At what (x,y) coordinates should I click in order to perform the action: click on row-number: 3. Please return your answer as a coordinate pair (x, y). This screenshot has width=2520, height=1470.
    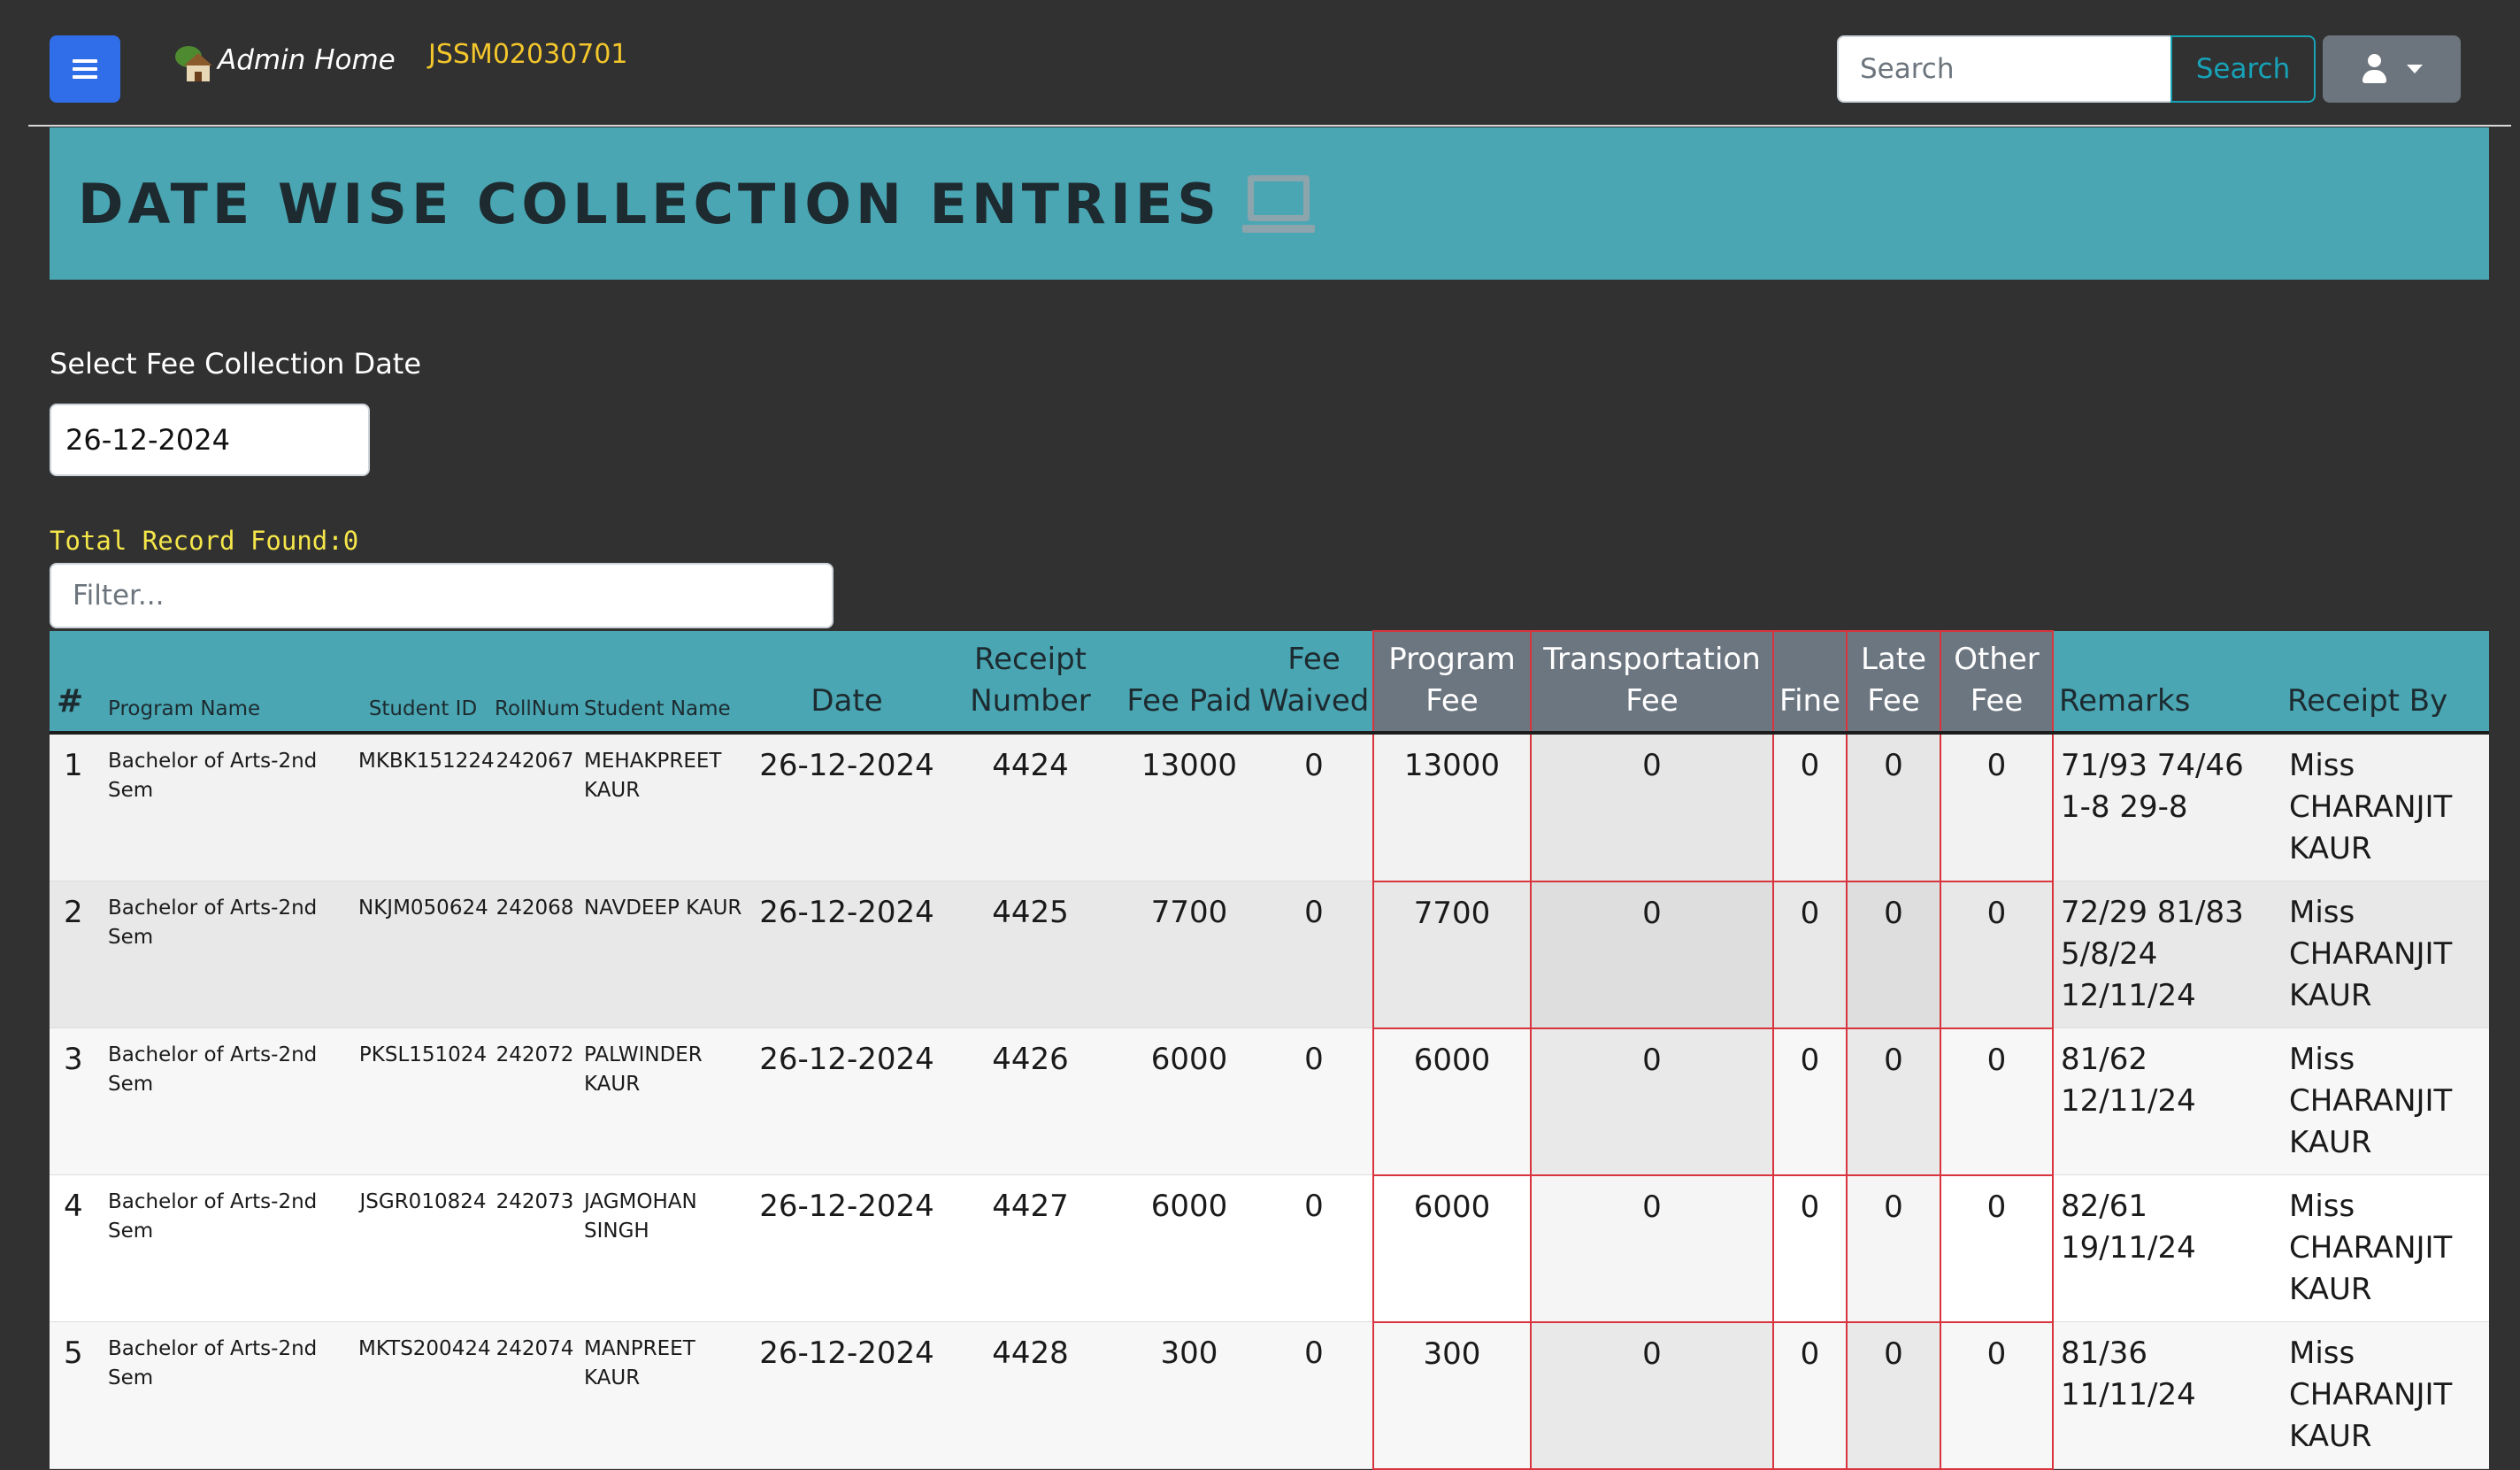
    Looking at the image, I should click on (76, 1101).